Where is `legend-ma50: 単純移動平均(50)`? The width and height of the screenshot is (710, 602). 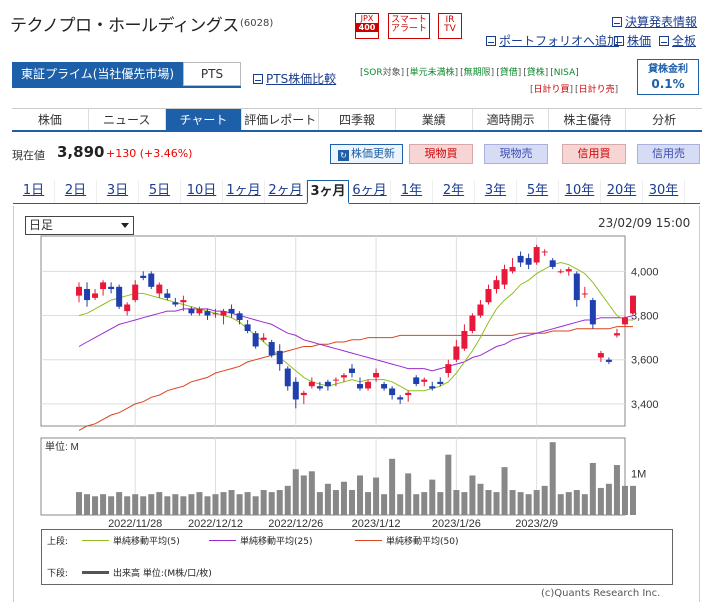
legend-ma50: 単純移動平均(50) is located at coordinates (406, 540).